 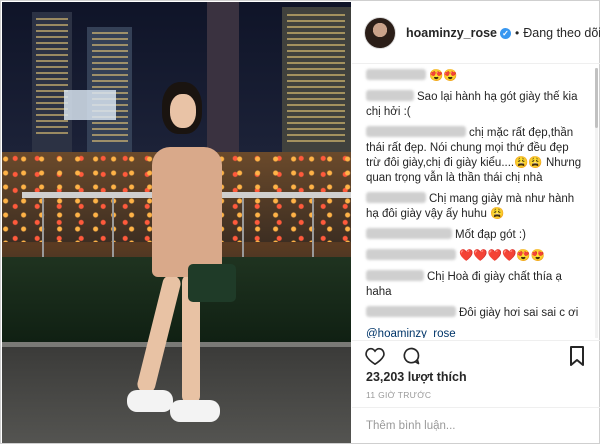 What do you see at coordinates (411, 333) in the screenshot?
I see `comment-mention: @hoaminzy_rose` at bounding box center [411, 333].